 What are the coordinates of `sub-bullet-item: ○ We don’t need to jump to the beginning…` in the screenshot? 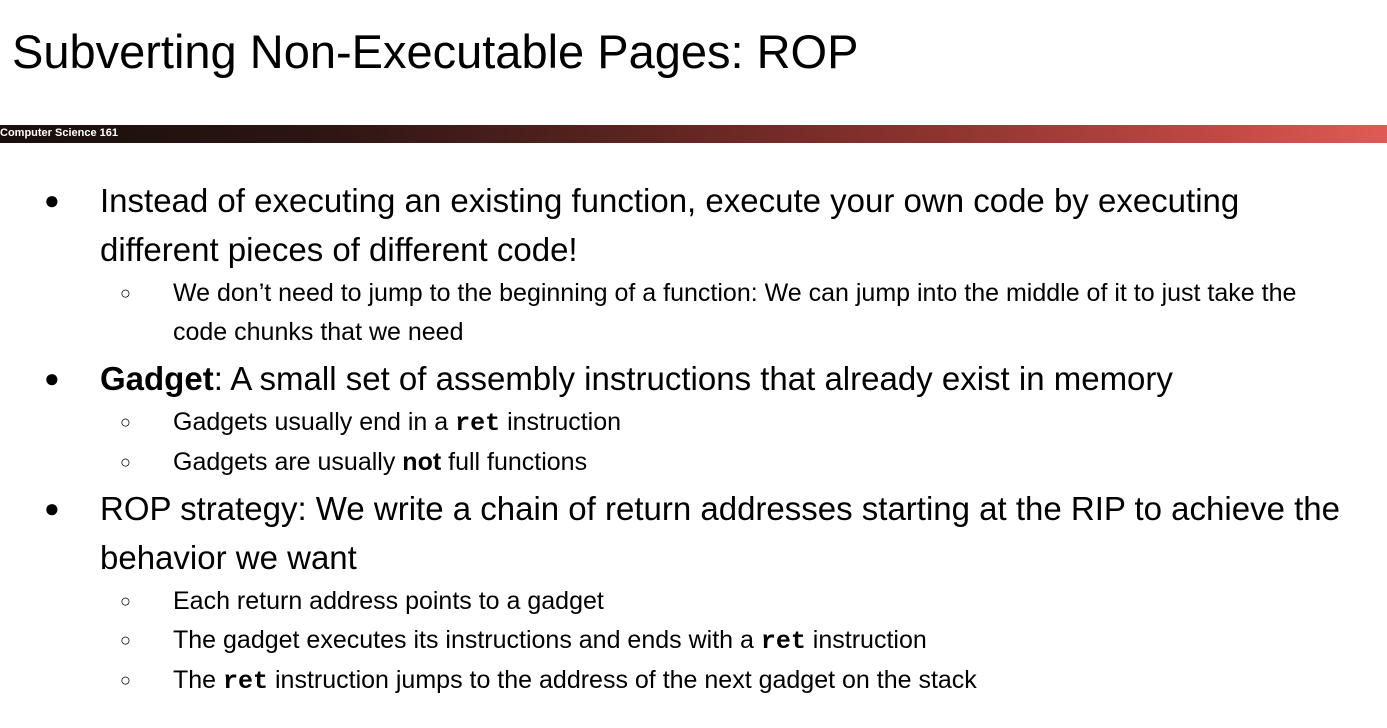 It's located at (693, 313).